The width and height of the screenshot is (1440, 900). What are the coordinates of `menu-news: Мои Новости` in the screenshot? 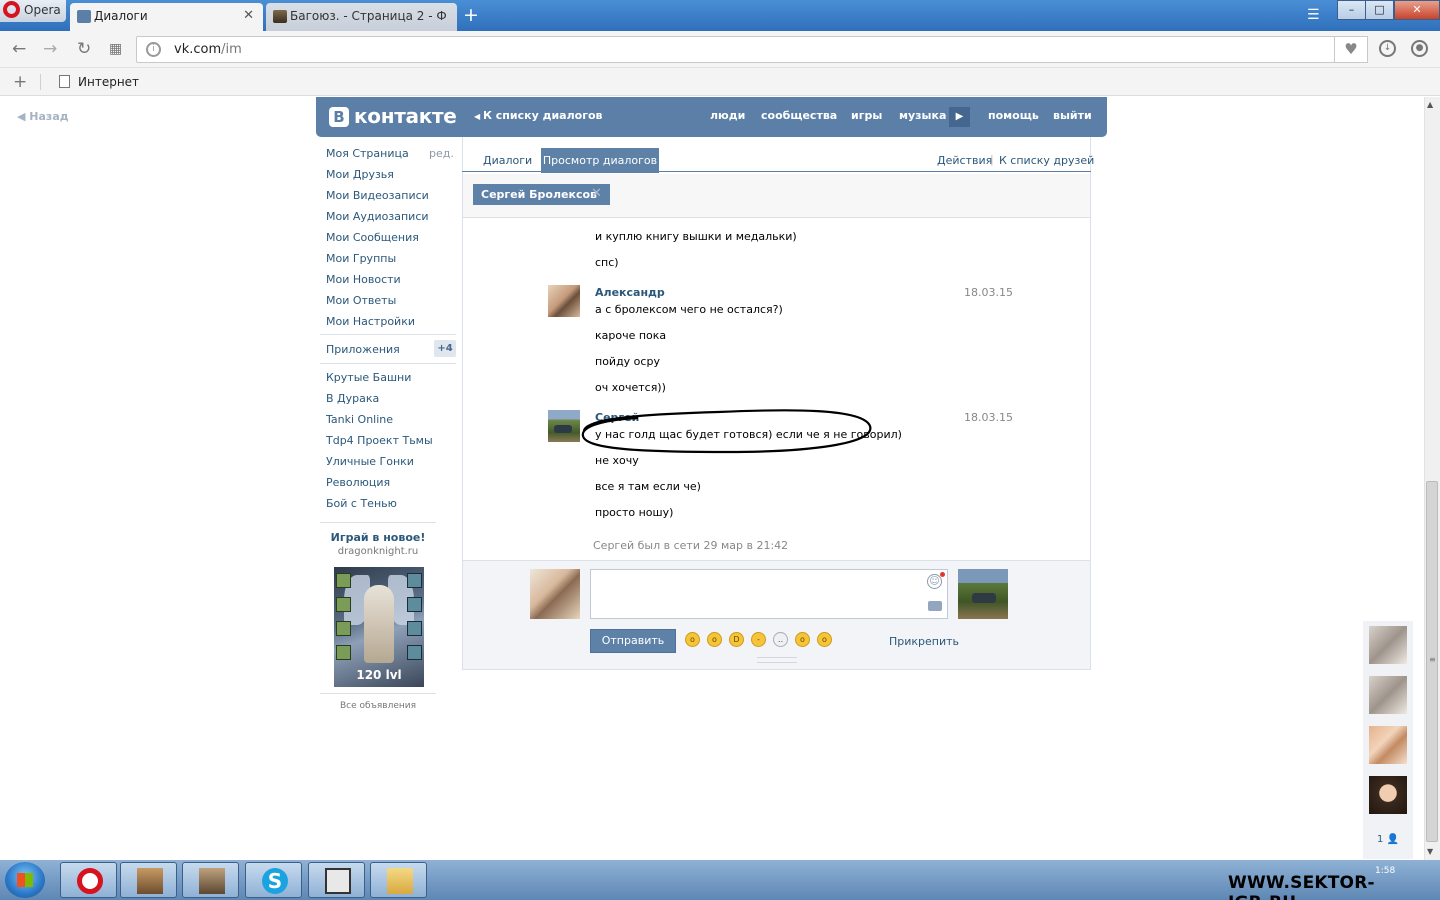 It's located at (363, 279).